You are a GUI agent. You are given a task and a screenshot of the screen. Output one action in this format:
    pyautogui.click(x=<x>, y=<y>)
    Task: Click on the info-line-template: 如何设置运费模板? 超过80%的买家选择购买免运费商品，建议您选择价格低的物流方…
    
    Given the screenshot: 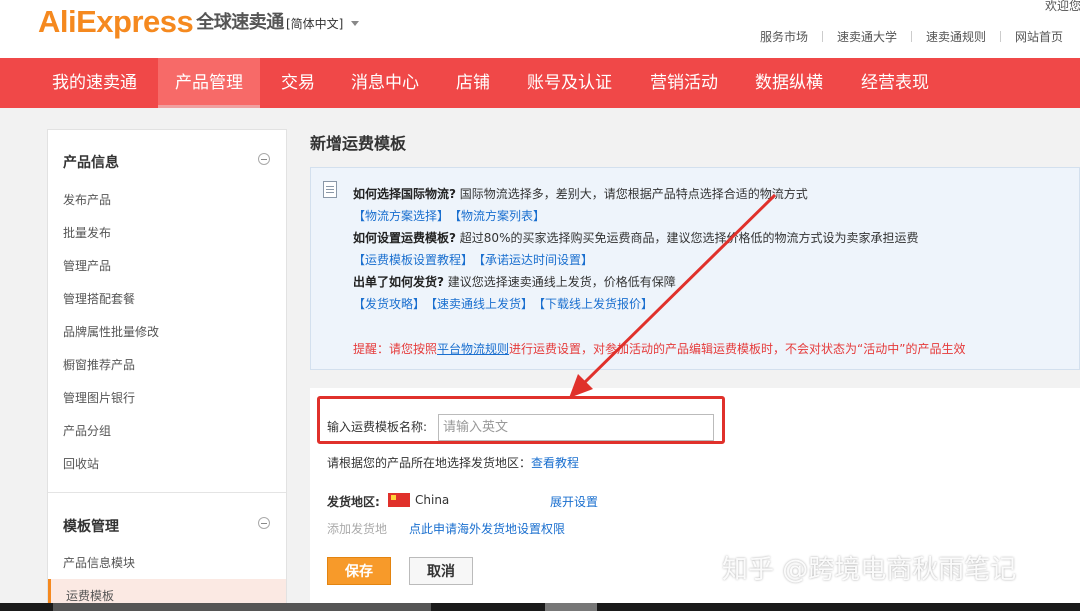 What is the action you would take?
    pyautogui.click(x=635, y=237)
    